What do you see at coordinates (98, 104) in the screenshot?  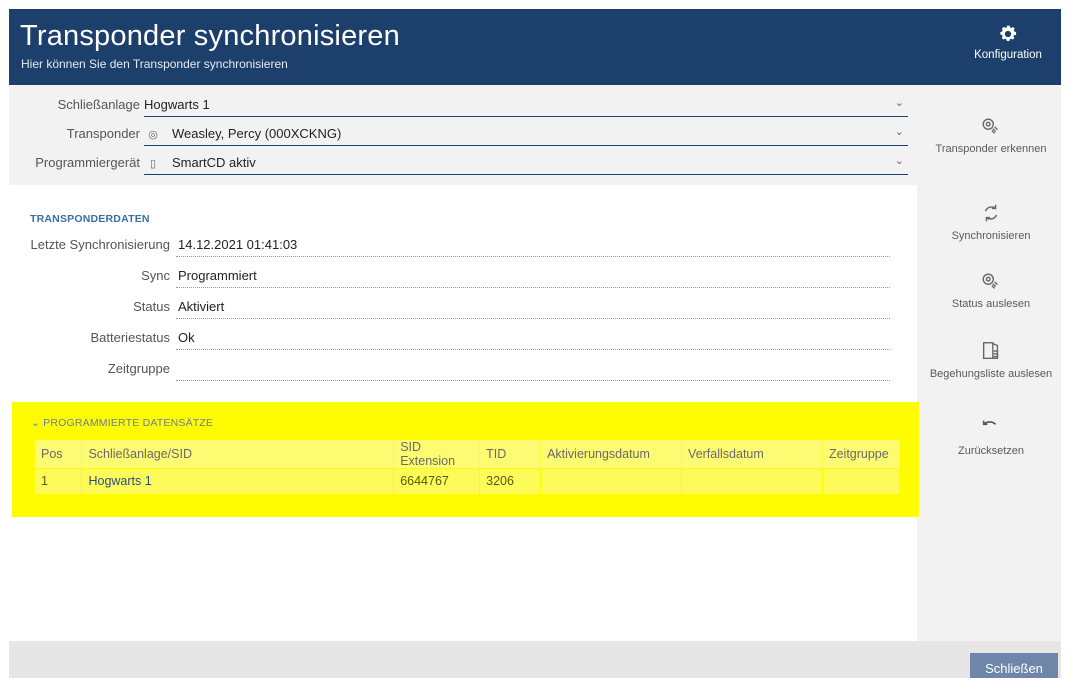 I see `schliessanlage-label: Schließanlage` at bounding box center [98, 104].